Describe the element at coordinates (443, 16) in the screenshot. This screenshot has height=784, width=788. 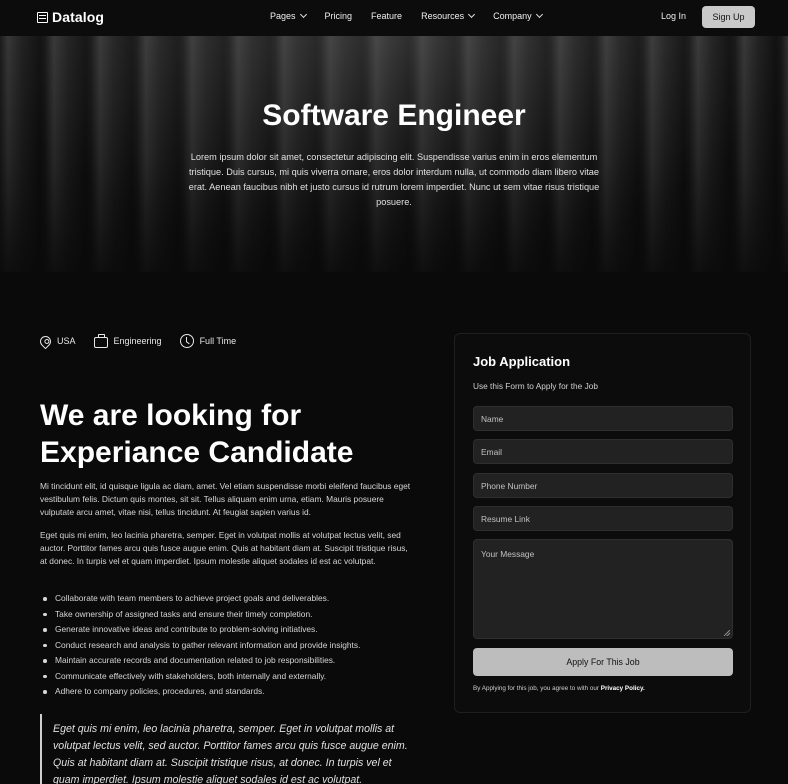
I see `menu-label: Resources` at that location.